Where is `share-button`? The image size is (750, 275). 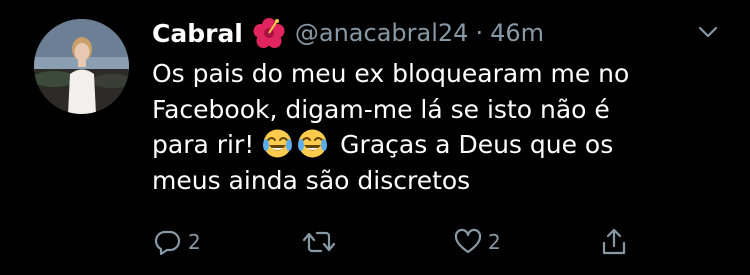 share-button is located at coordinates (614, 242).